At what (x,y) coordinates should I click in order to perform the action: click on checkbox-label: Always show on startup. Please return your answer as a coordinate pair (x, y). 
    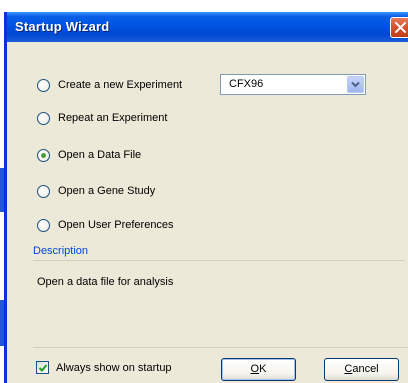
    Looking at the image, I should click on (114, 367).